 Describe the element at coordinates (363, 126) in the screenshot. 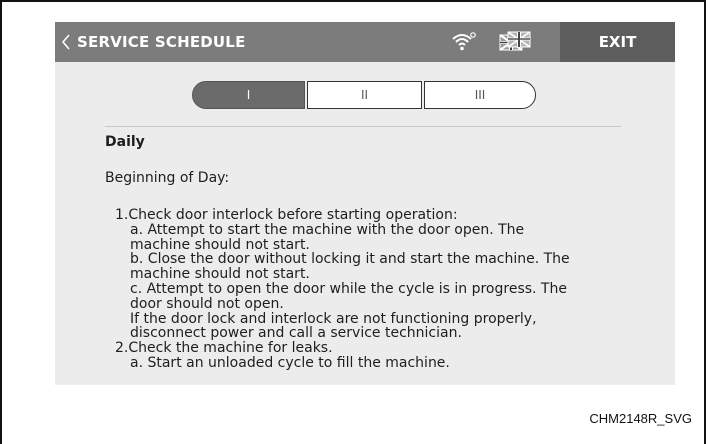

I see `divider` at that location.